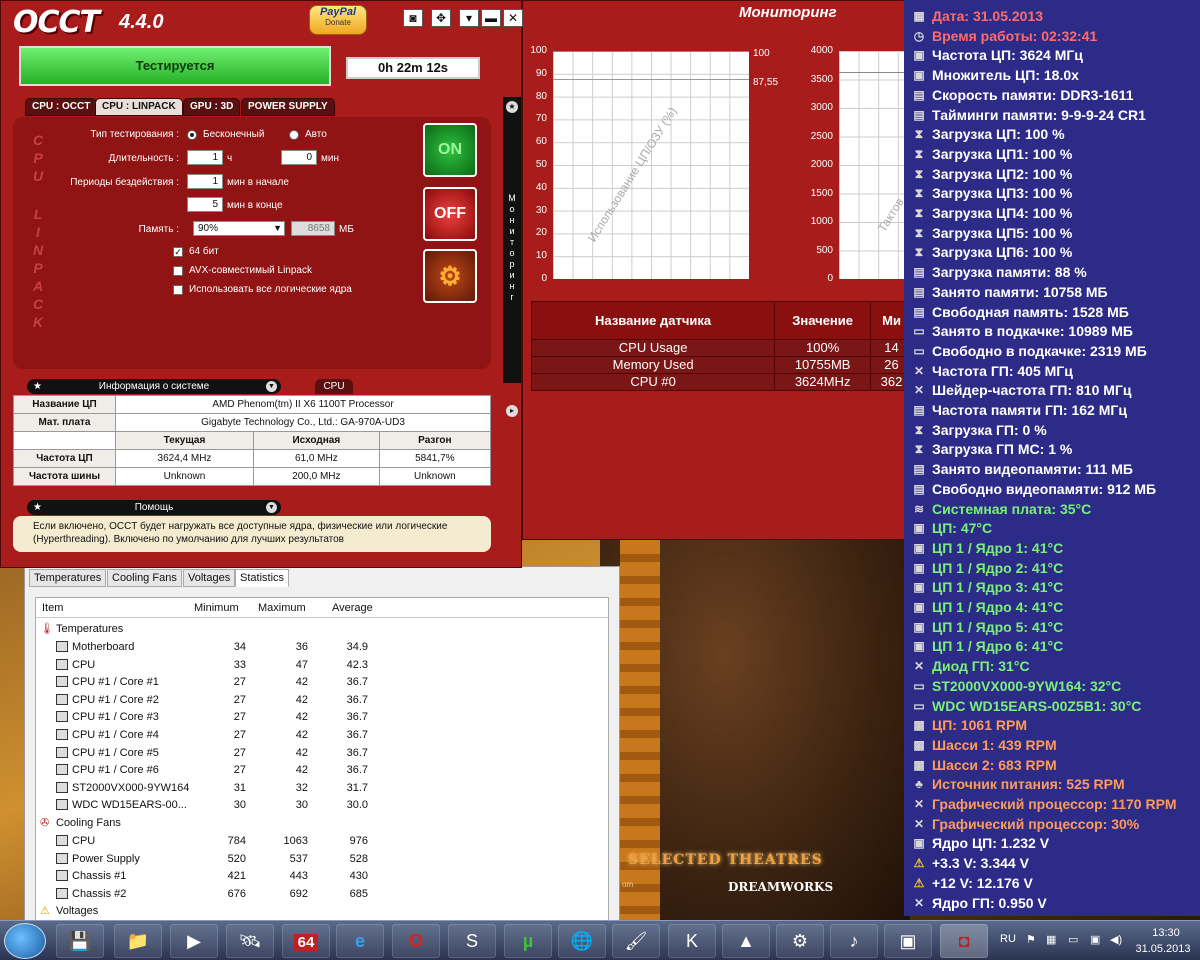 The height and width of the screenshot is (960, 1200). What do you see at coordinates (216, 608) in the screenshot?
I see `column-minimum: Minimum` at bounding box center [216, 608].